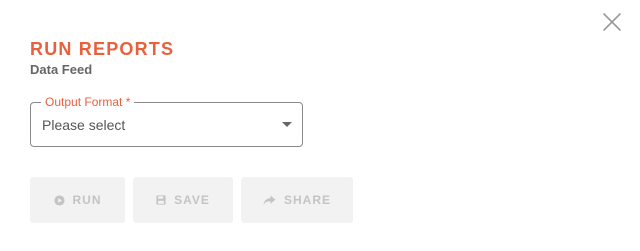 The height and width of the screenshot is (251, 640). I want to click on floppy-disk-icon, so click(161, 200).